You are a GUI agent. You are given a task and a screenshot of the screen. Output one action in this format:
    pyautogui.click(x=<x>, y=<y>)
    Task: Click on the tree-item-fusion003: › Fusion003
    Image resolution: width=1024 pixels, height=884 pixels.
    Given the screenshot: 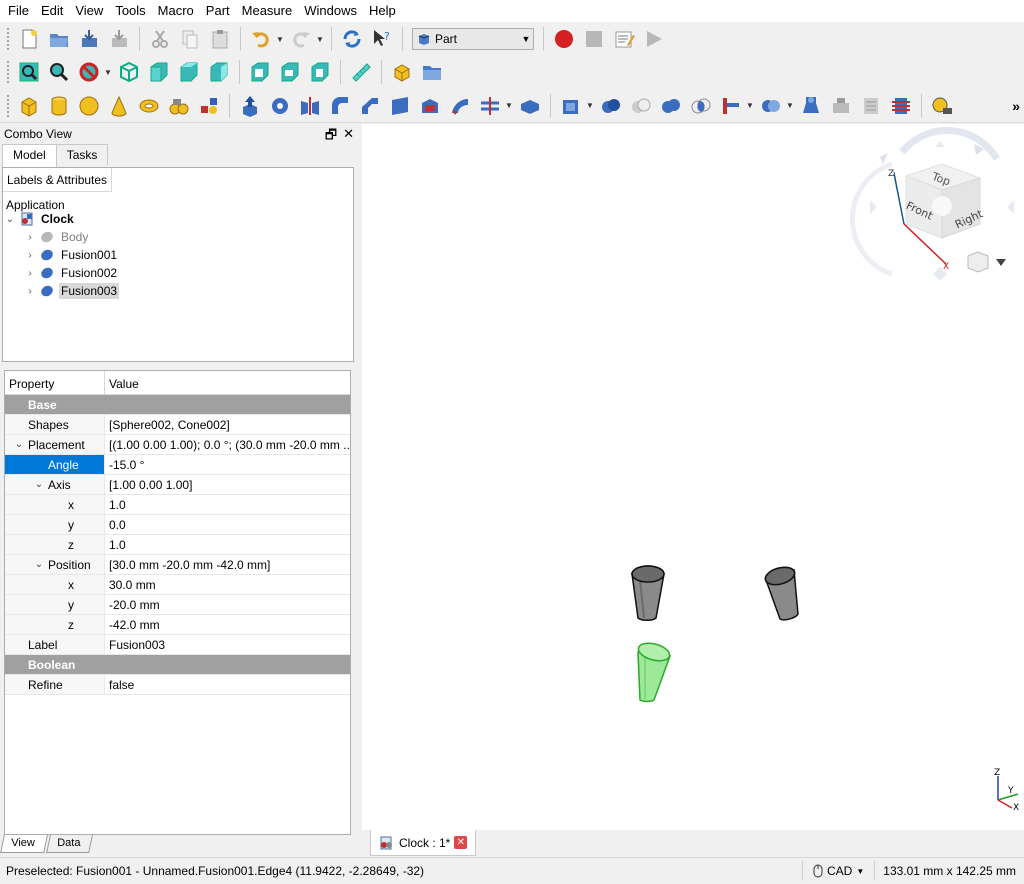 What is the action you would take?
    pyautogui.click(x=178, y=291)
    